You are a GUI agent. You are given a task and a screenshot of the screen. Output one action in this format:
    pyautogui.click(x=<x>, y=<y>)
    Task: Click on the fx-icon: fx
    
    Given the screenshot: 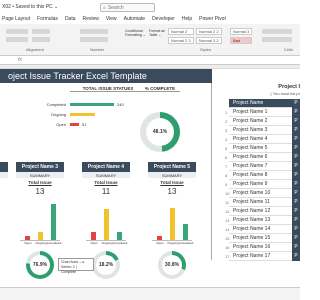 What is the action you would take?
    pyautogui.click(x=20, y=60)
    